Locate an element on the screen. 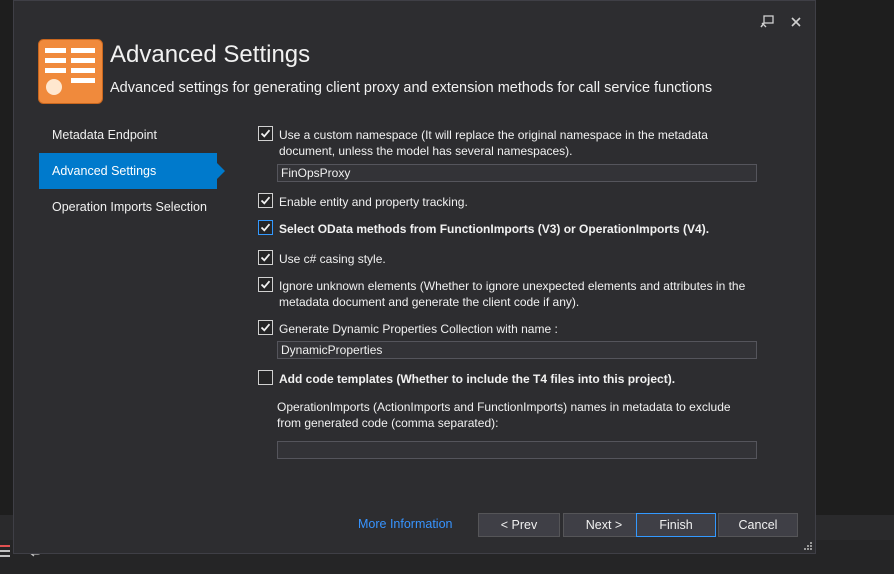 The image size is (894, 574). custom-namespace-checkbox is located at coordinates (265, 133).